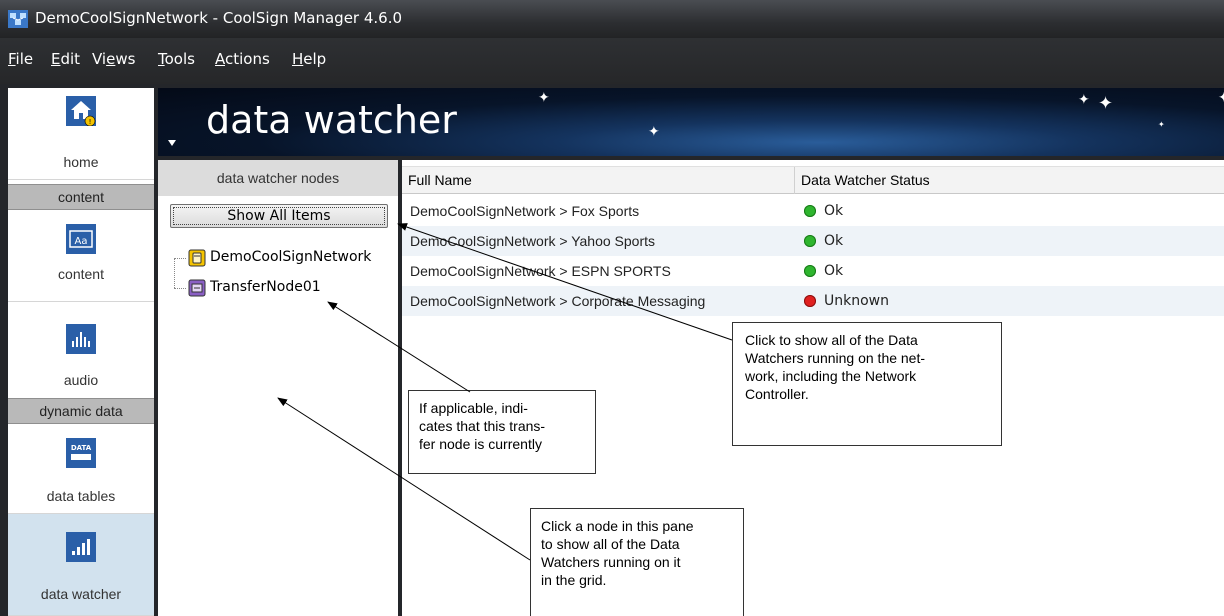  Describe the element at coordinates (81, 162) in the screenshot. I see `nav-home-label: home` at that location.